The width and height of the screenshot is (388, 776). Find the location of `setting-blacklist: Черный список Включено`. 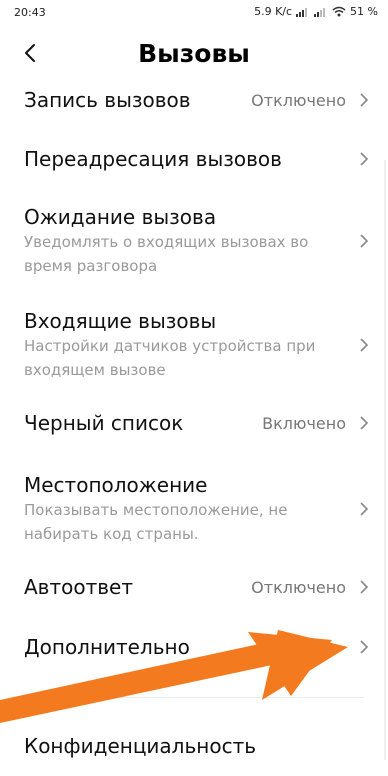

setting-blacklist: Черный список Включено is located at coordinates (194, 426).